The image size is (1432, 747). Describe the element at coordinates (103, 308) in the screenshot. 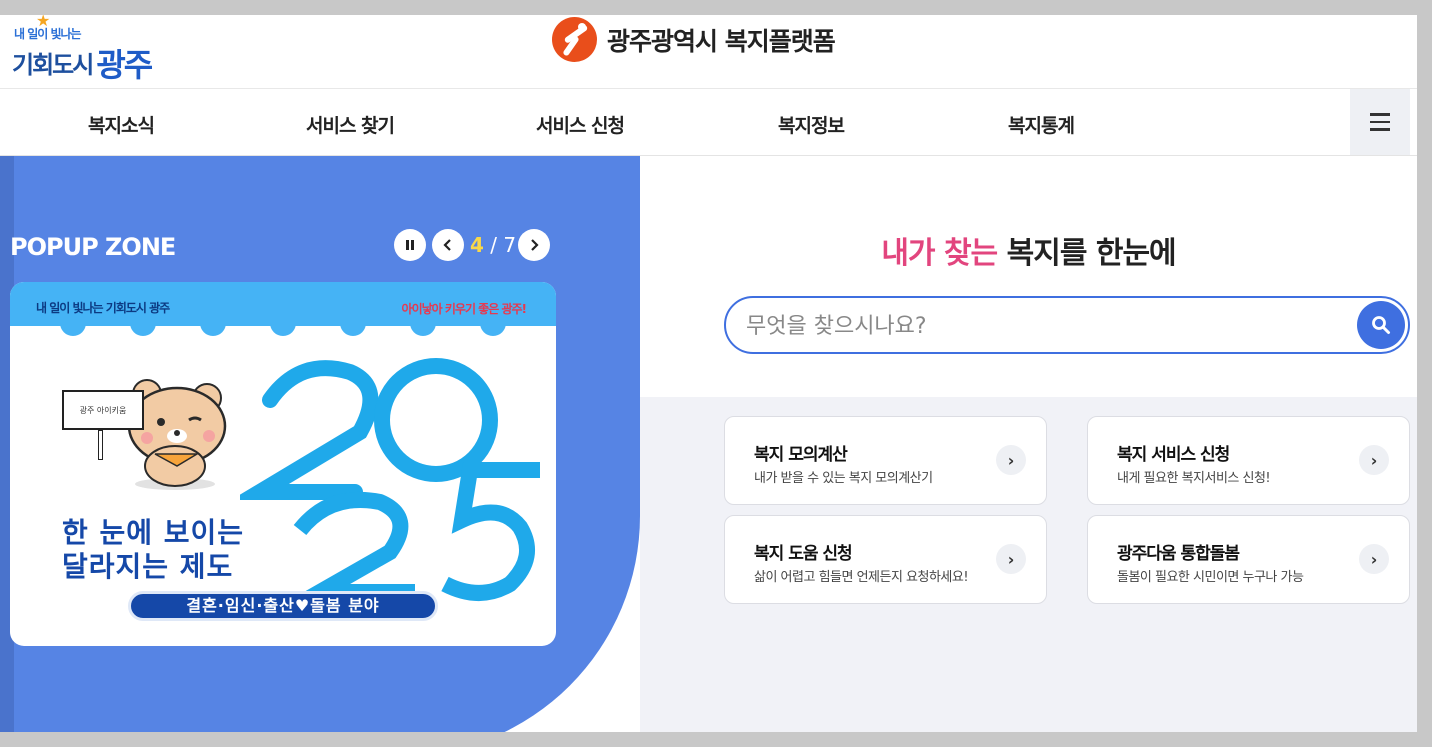

I see `banner-brand: 내 일이 빛나는 기회도시 광주` at that location.